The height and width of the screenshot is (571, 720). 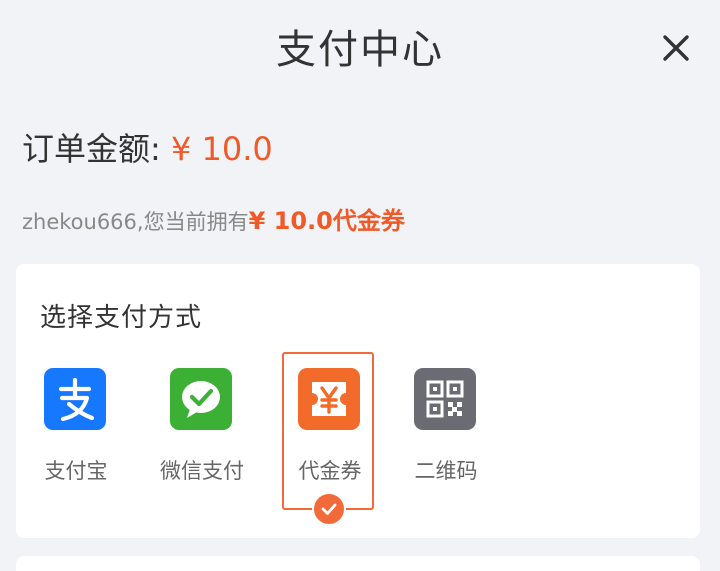 I want to click on alipay-icon, so click(x=75, y=399).